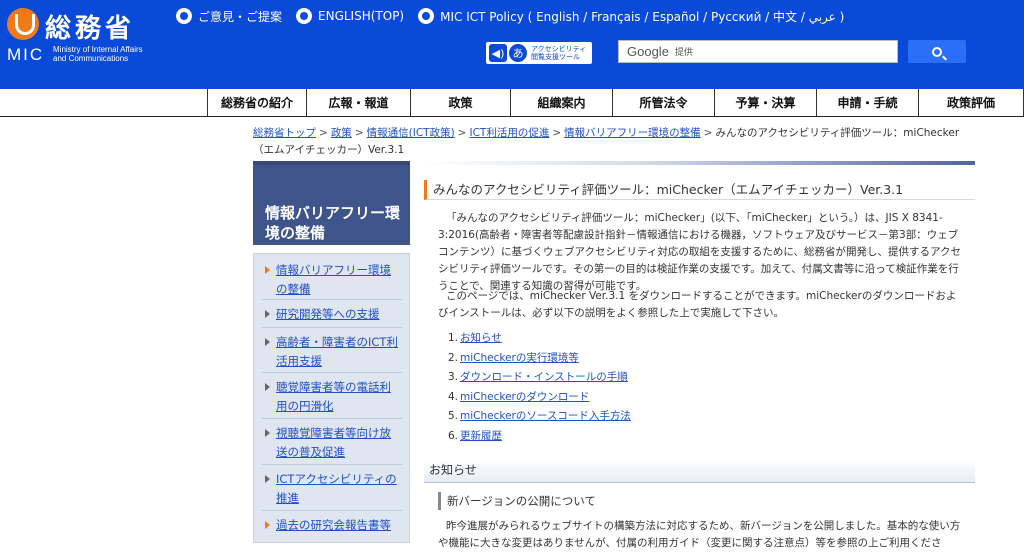 The image size is (1024, 552). Describe the element at coordinates (683, 53) in the screenshot. I see `google-provided-label: 提供` at that location.